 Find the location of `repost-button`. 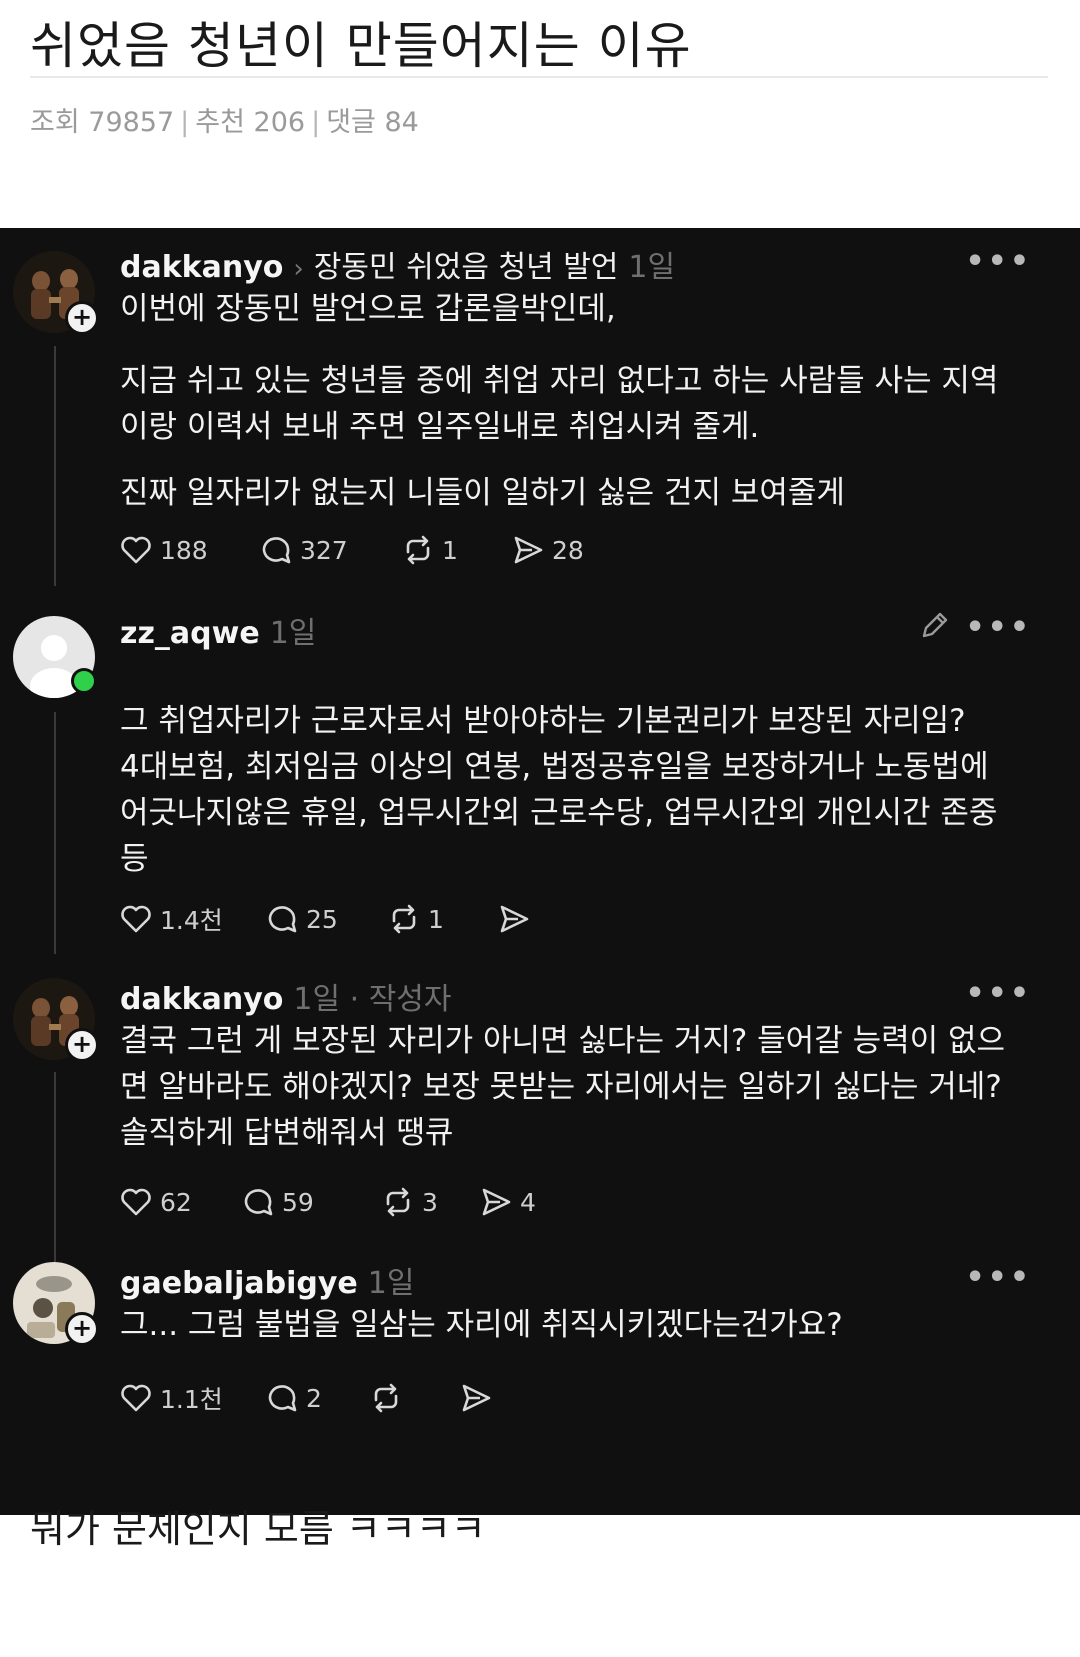

repost-button is located at coordinates (413, 1398).